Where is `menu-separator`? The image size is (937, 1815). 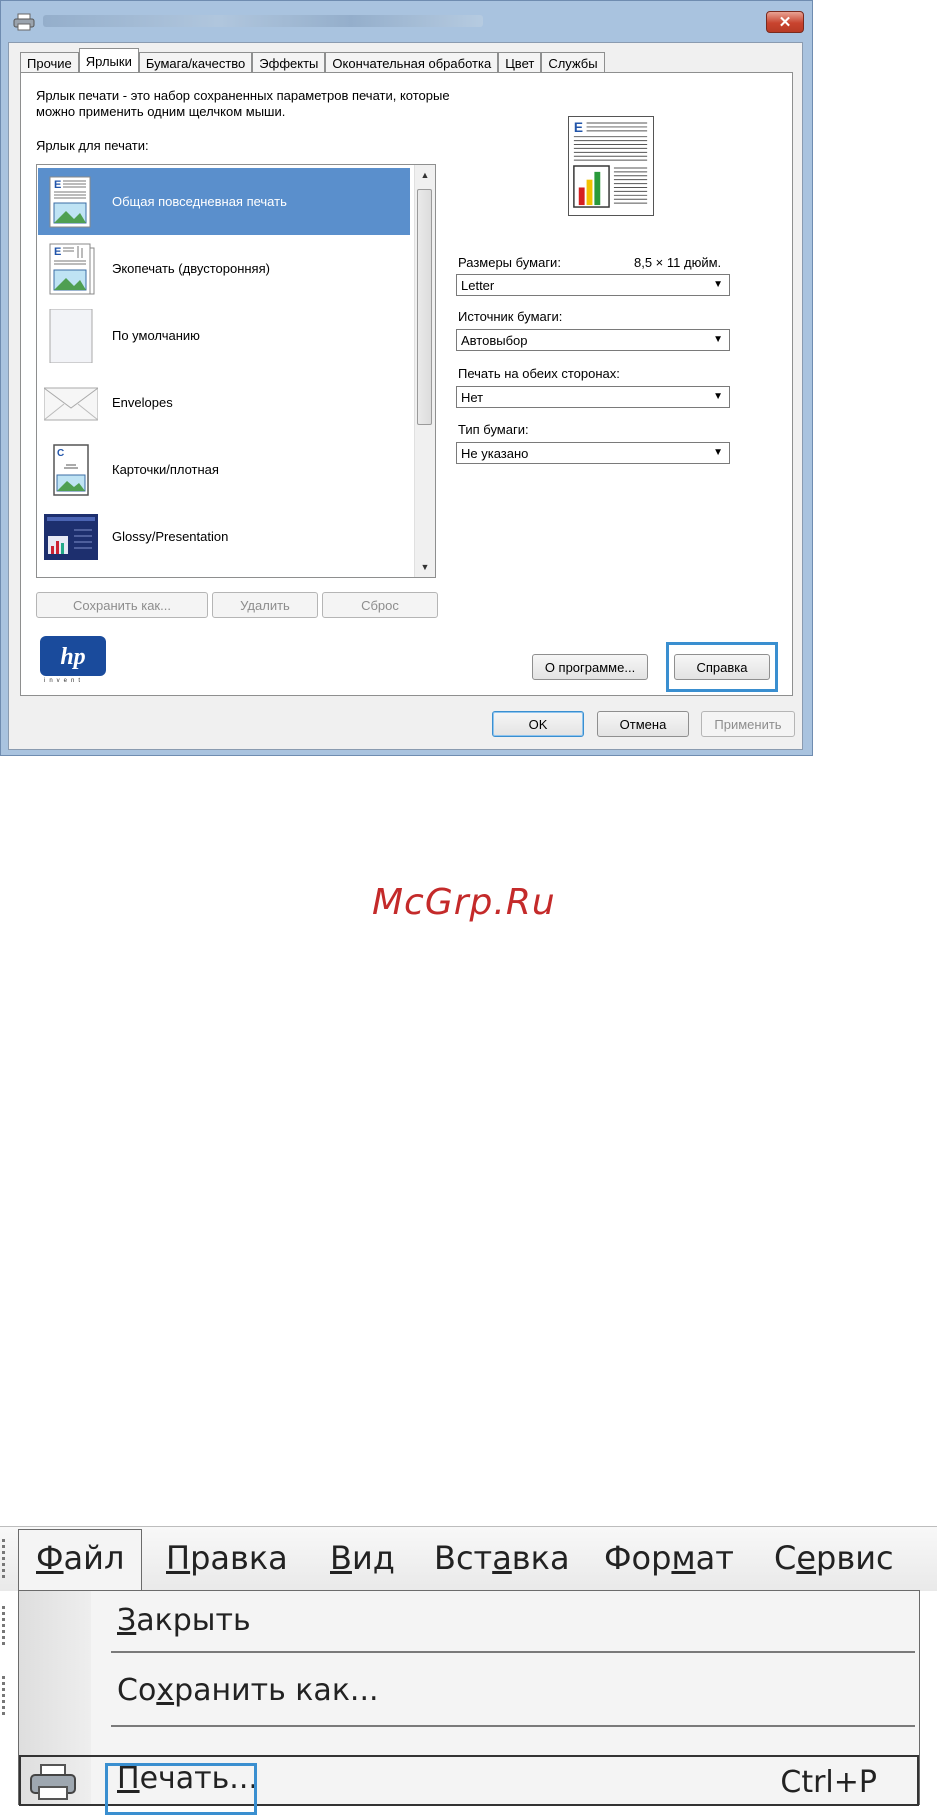 menu-separator is located at coordinates (513, 1726).